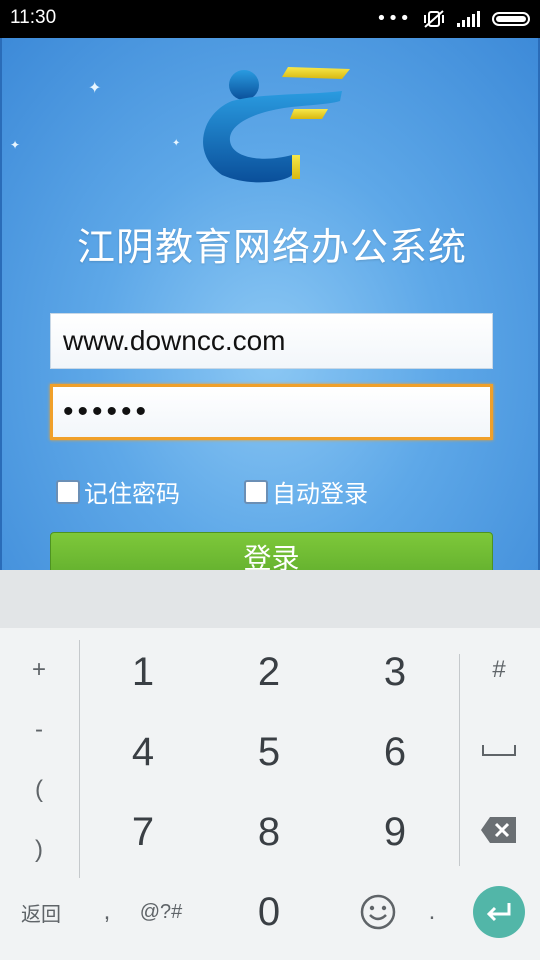 The width and height of the screenshot is (540, 960). What do you see at coordinates (143, 672) in the screenshot?
I see `digit-1-key: 1` at bounding box center [143, 672].